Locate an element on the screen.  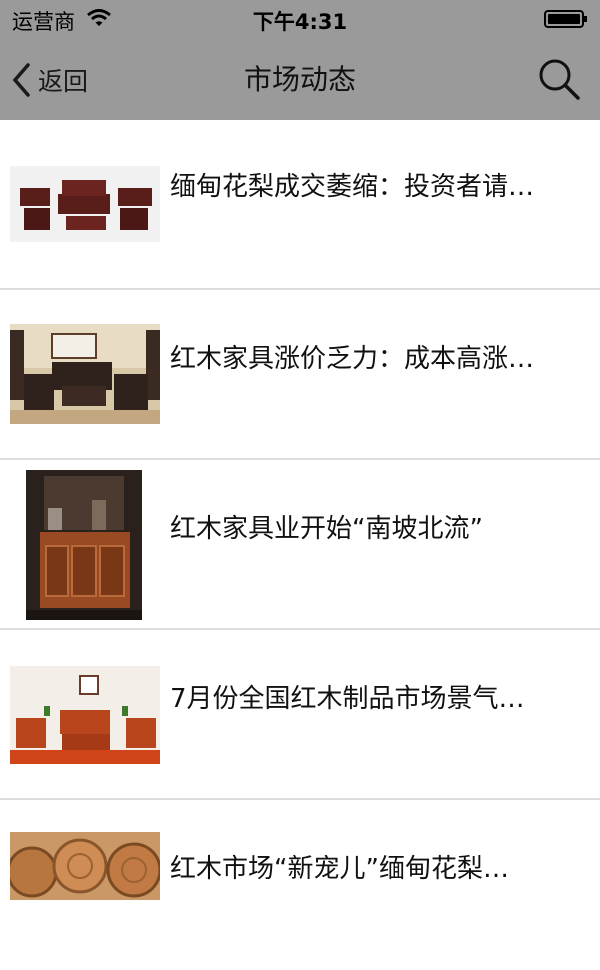
page-title: 市场动态 is located at coordinates (299, 79).